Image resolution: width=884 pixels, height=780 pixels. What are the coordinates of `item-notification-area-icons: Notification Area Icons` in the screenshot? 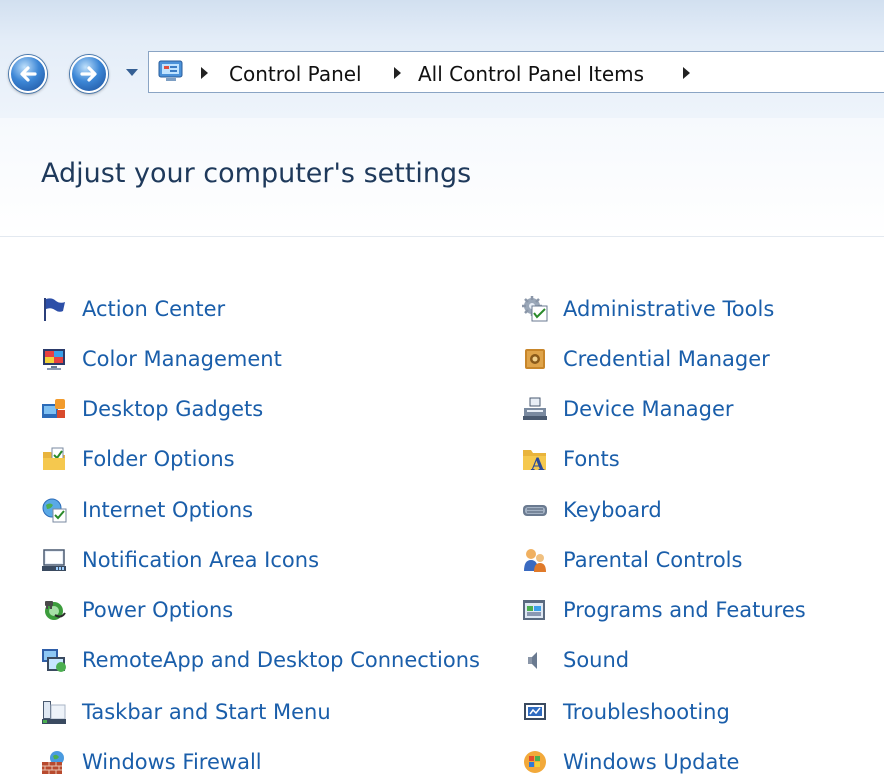 It's located at (201, 562).